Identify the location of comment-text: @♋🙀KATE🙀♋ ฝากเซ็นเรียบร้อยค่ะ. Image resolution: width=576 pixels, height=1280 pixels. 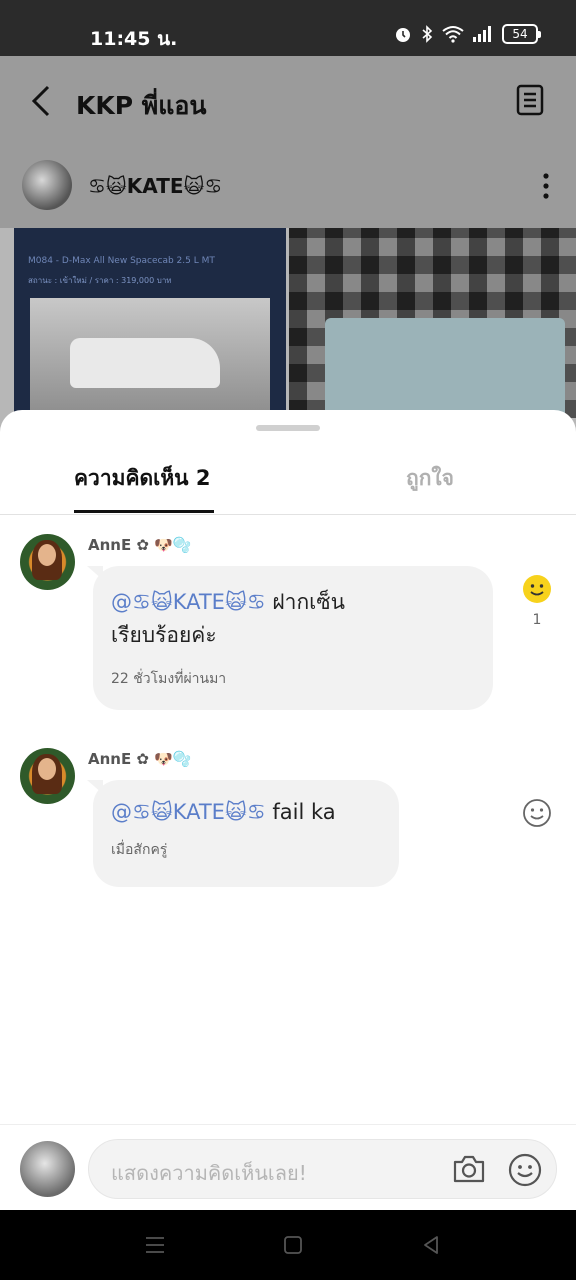
(293, 619).